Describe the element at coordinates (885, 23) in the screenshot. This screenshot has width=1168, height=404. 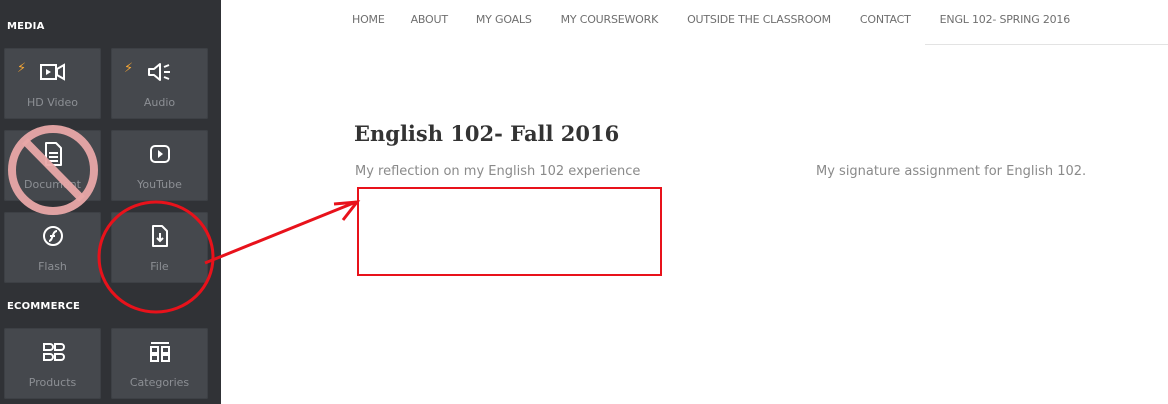
I see `nav-contact: CONTACT` at that location.